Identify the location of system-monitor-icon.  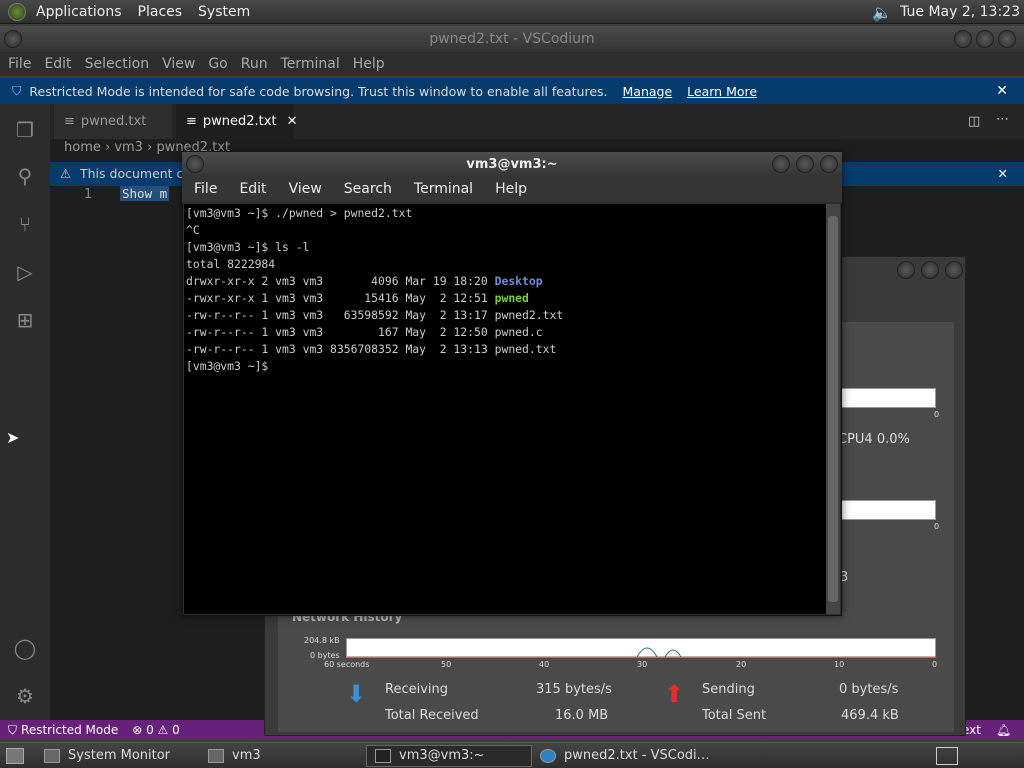
(52, 755).